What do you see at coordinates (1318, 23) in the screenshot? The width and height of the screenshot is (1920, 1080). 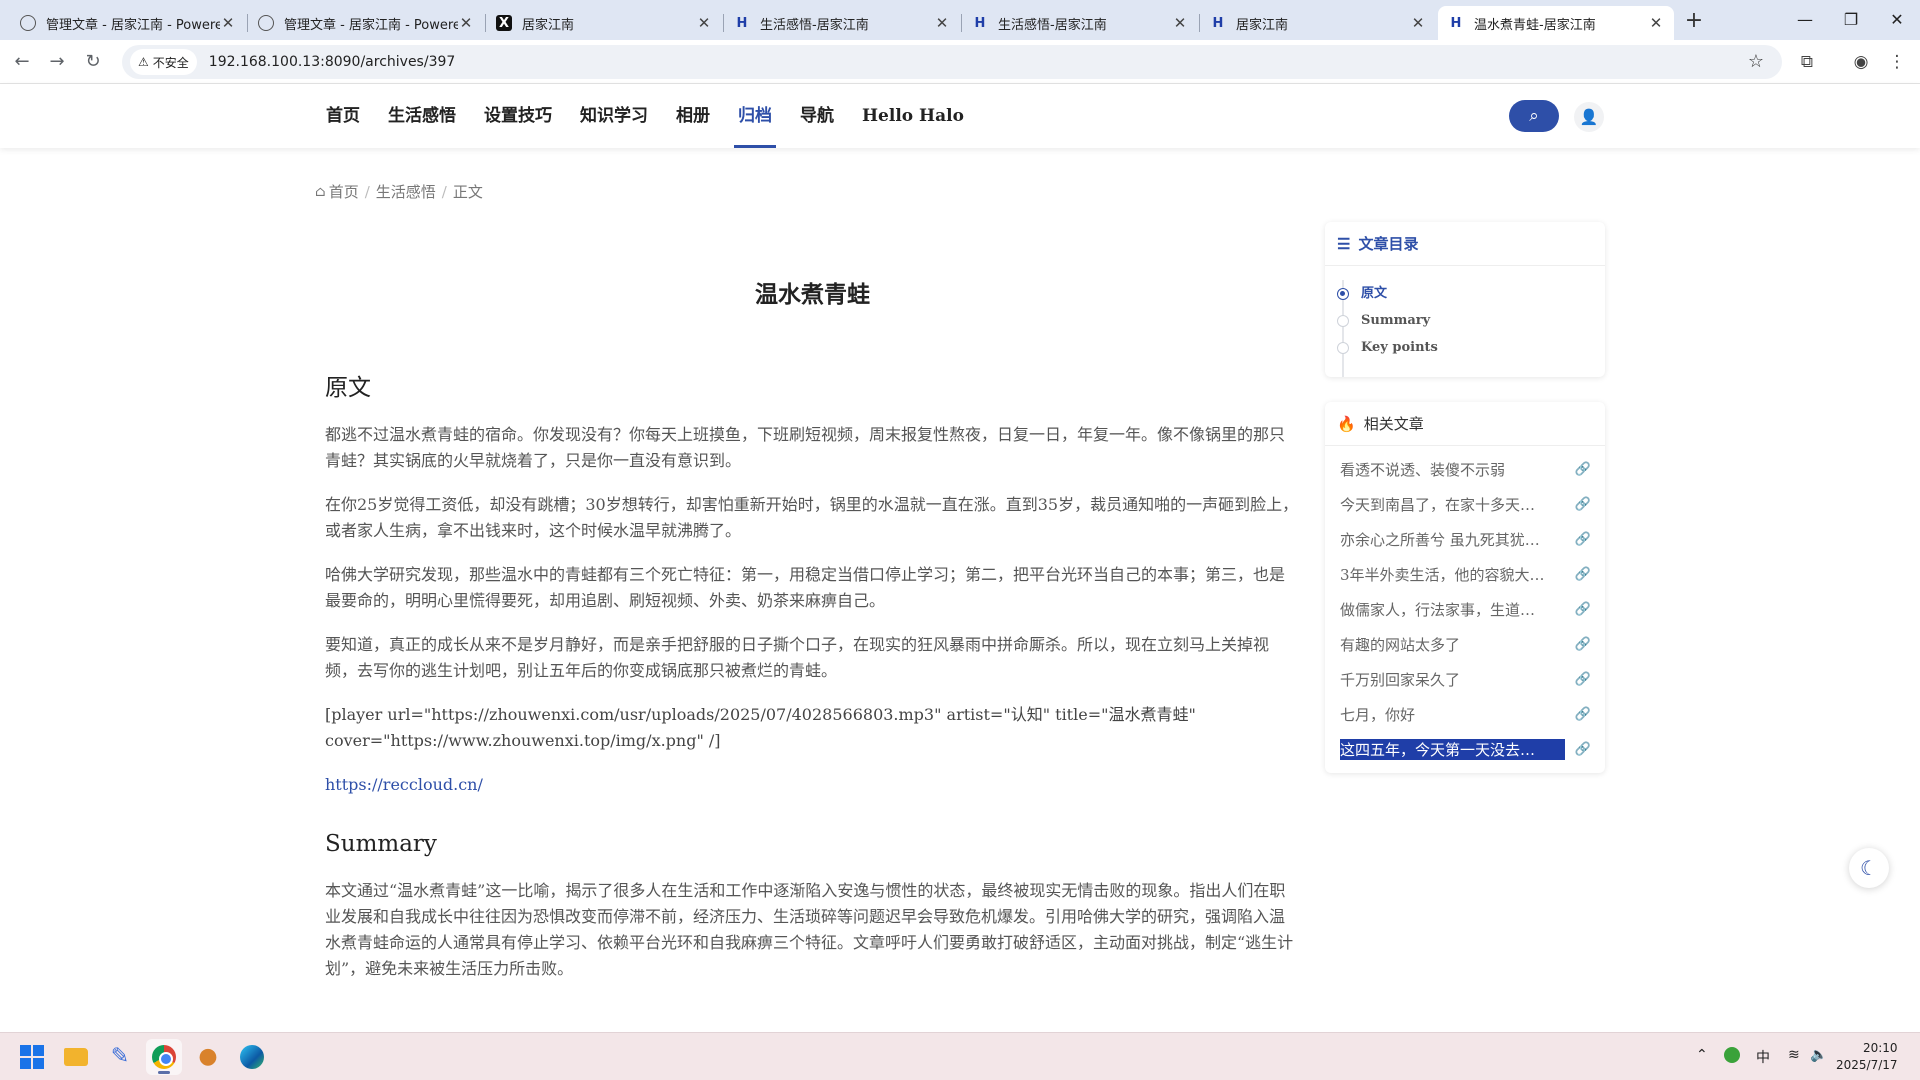 I see `browser-tab-6: H 居家江南 ✕` at bounding box center [1318, 23].